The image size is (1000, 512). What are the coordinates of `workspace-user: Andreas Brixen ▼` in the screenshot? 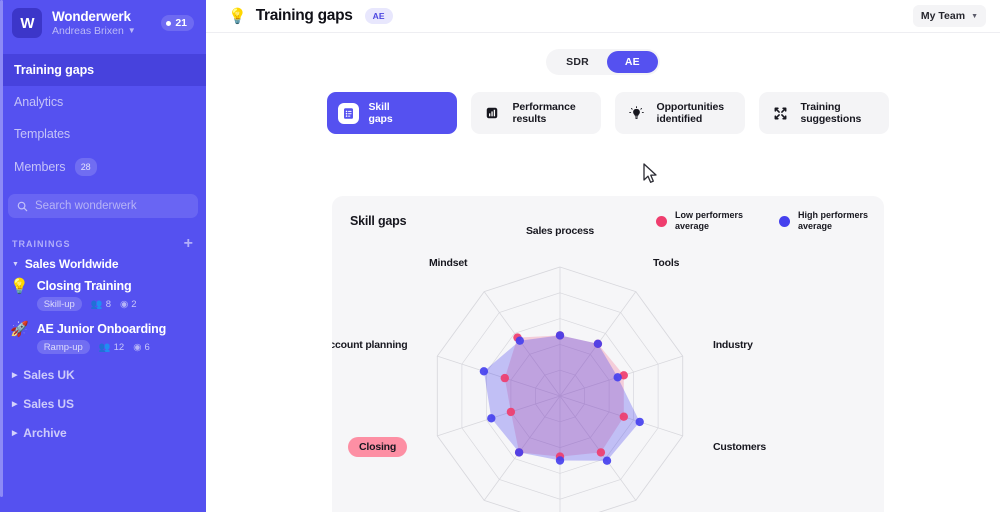 It's located at (106, 31).